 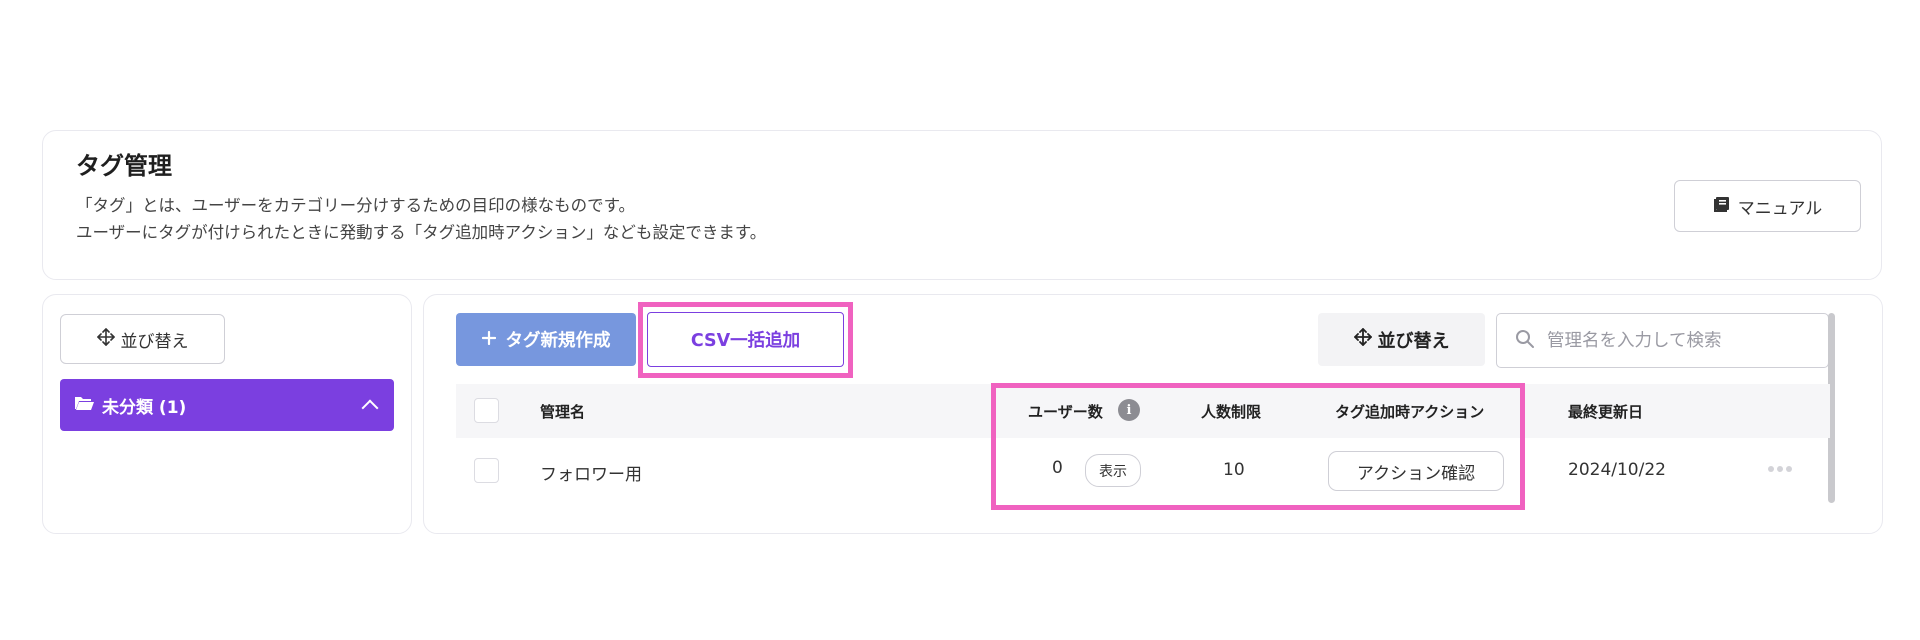 What do you see at coordinates (745, 340) in the screenshot?
I see `csv-highlight-frame` at bounding box center [745, 340].